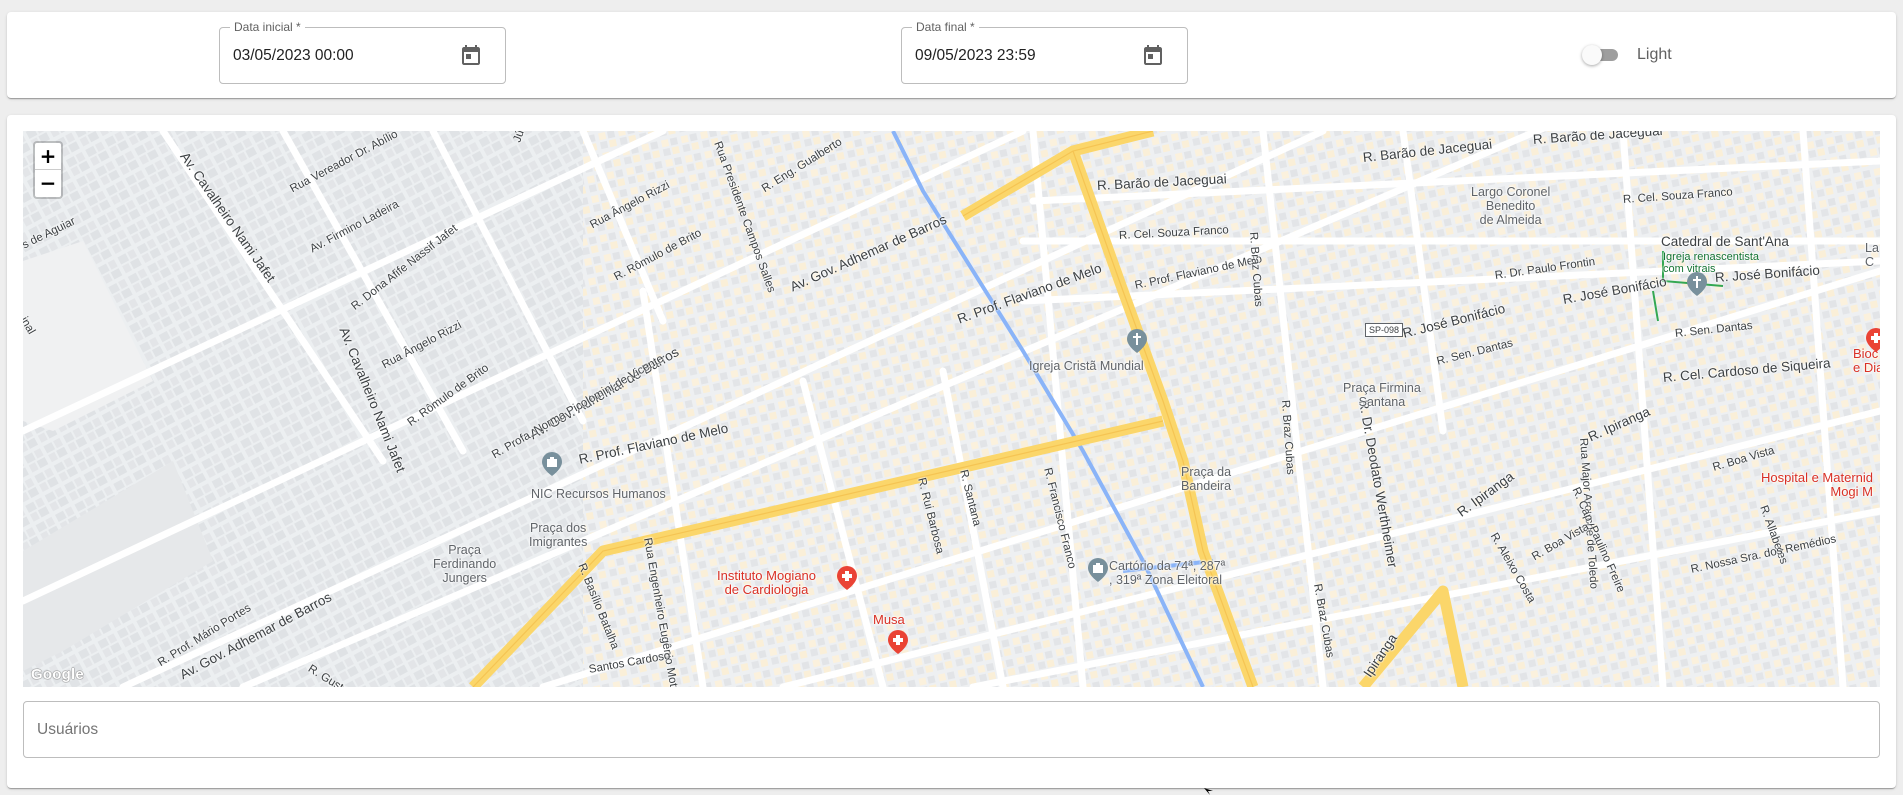  What do you see at coordinates (1511, 206) in the screenshot?
I see `place-label: Largo Coronel Benedito de Almeida` at bounding box center [1511, 206].